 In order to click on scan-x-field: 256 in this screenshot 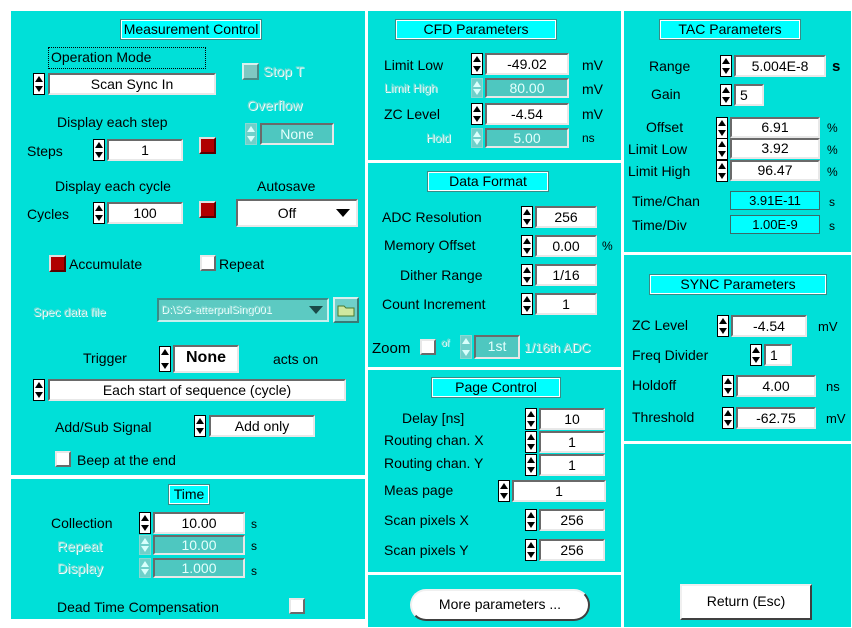, I will do `click(572, 520)`.